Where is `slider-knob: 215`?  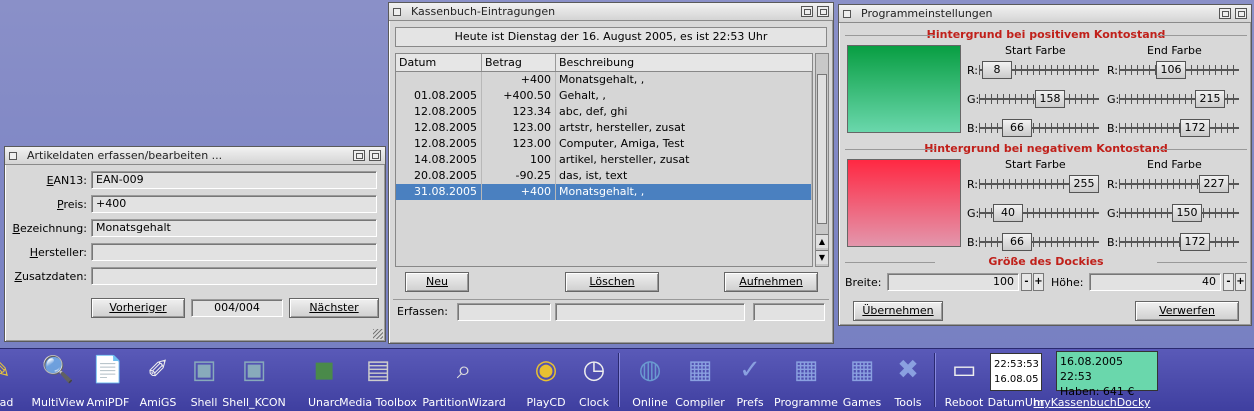 slider-knob: 215 is located at coordinates (1210, 99).